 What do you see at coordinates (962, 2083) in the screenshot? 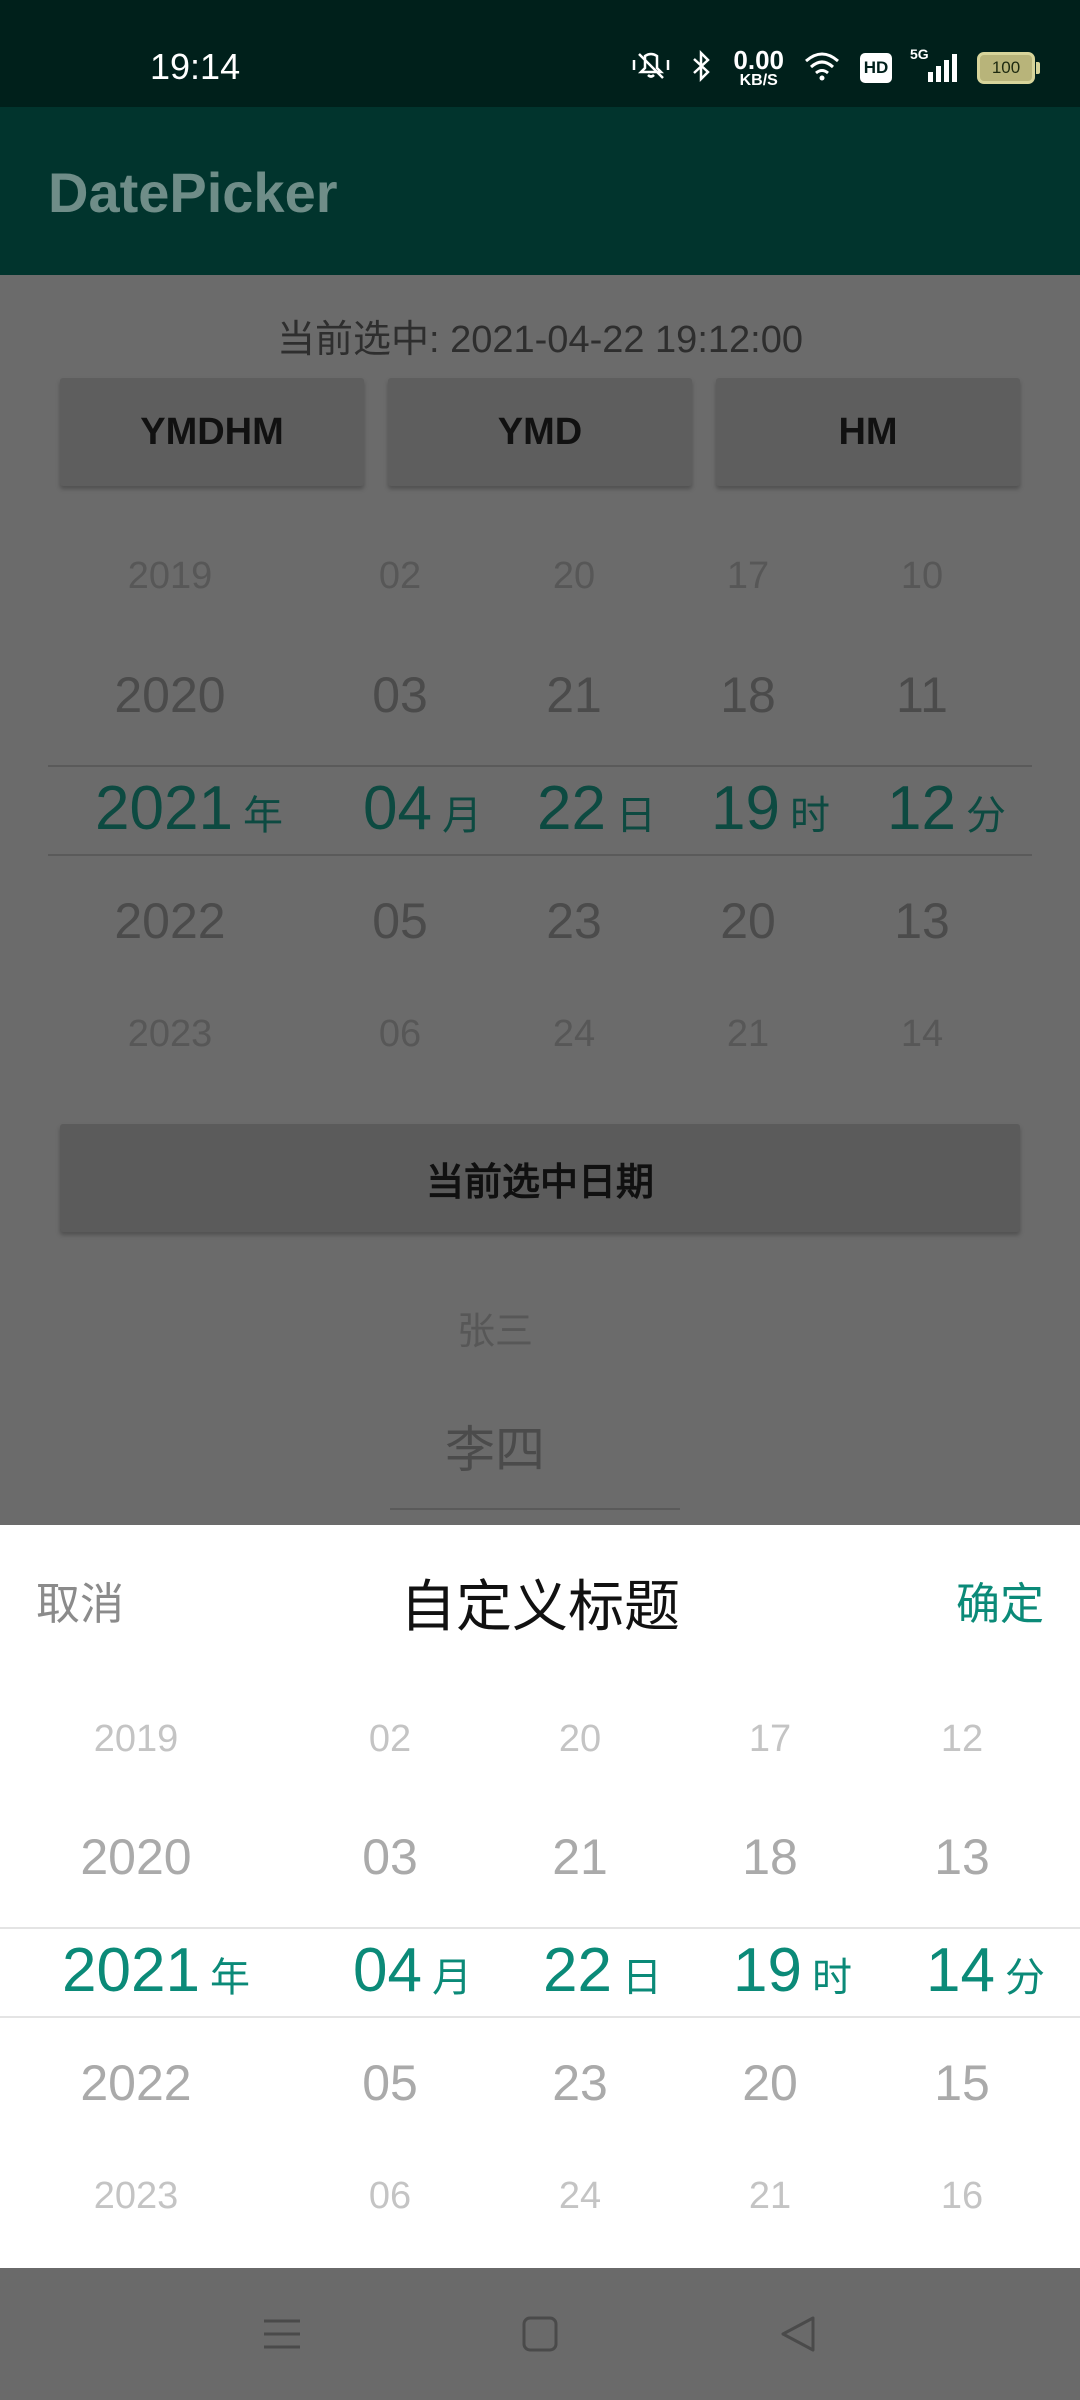
I see `wheel-item: 15` at bounding box center [962, 2083].